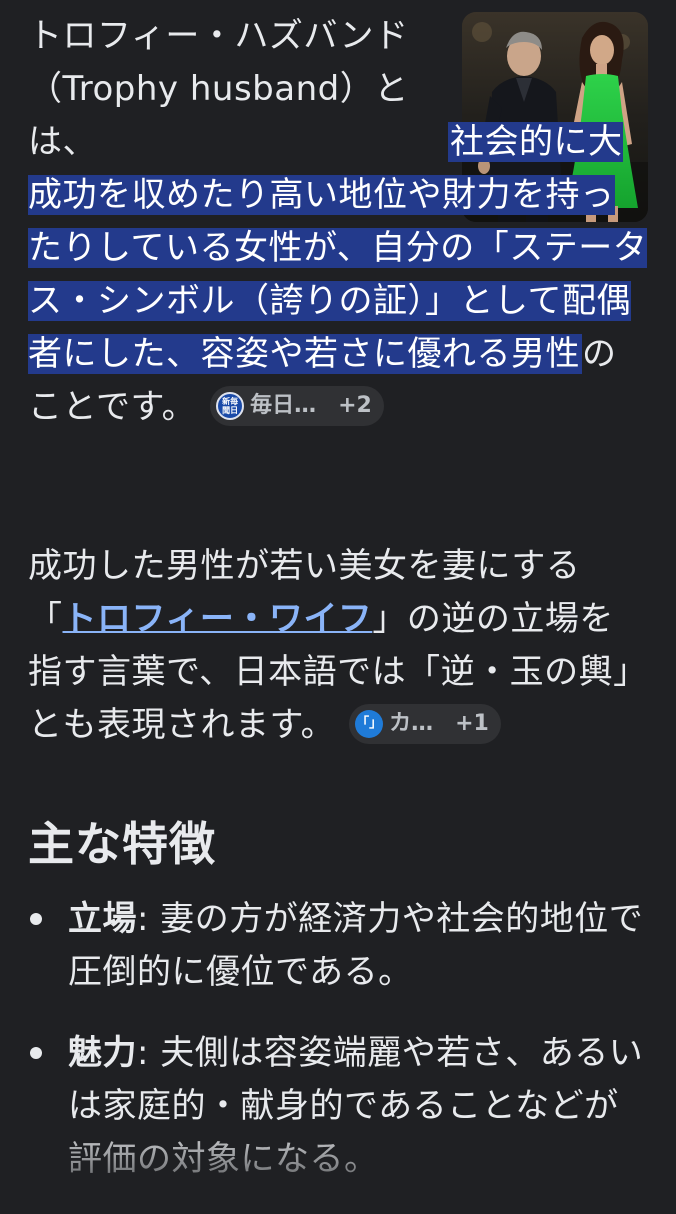 Image resolution: width=676 pixels, height=1214 pixels. I want to click on favicon-label: 「」, so click(369, 723).